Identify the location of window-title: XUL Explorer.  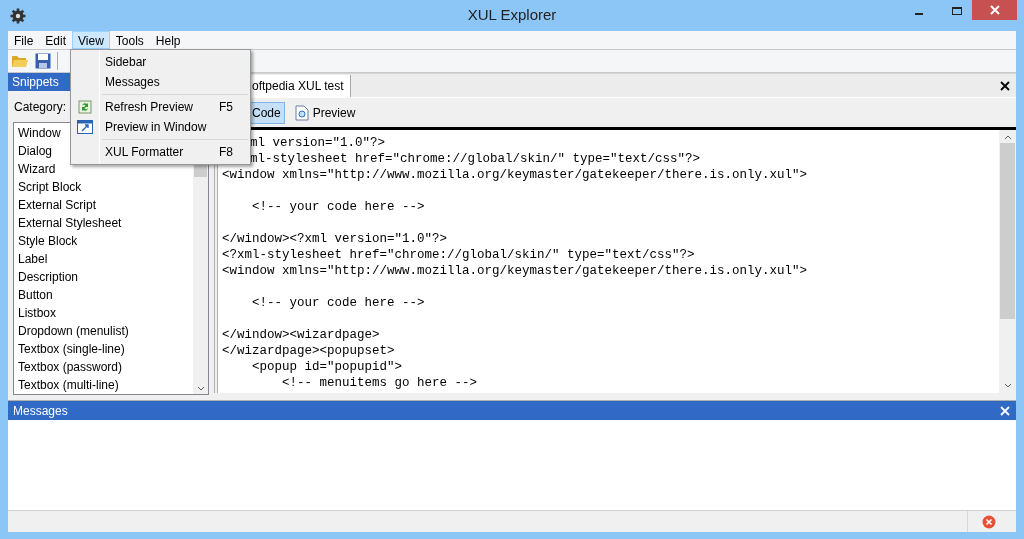
(512, 15).